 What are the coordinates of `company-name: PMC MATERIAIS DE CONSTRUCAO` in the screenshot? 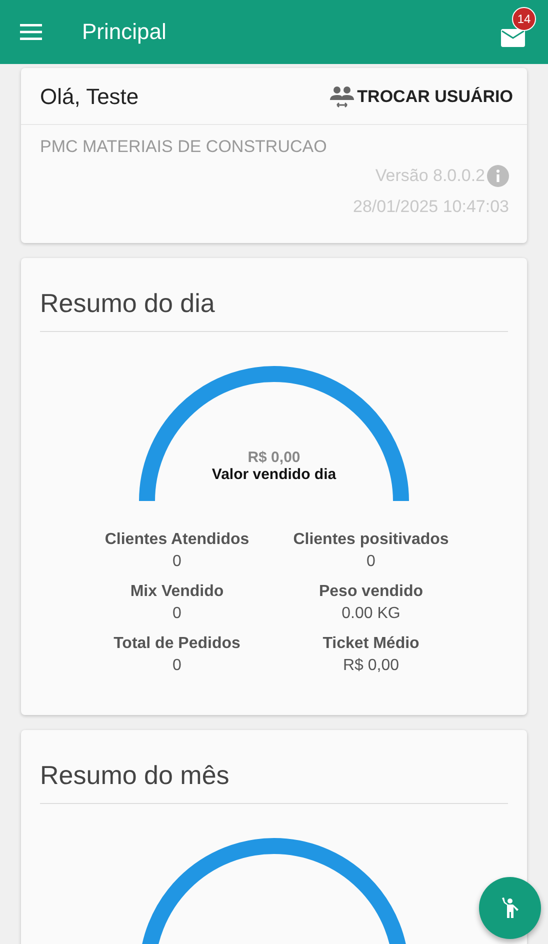 It's located at (184, 147).